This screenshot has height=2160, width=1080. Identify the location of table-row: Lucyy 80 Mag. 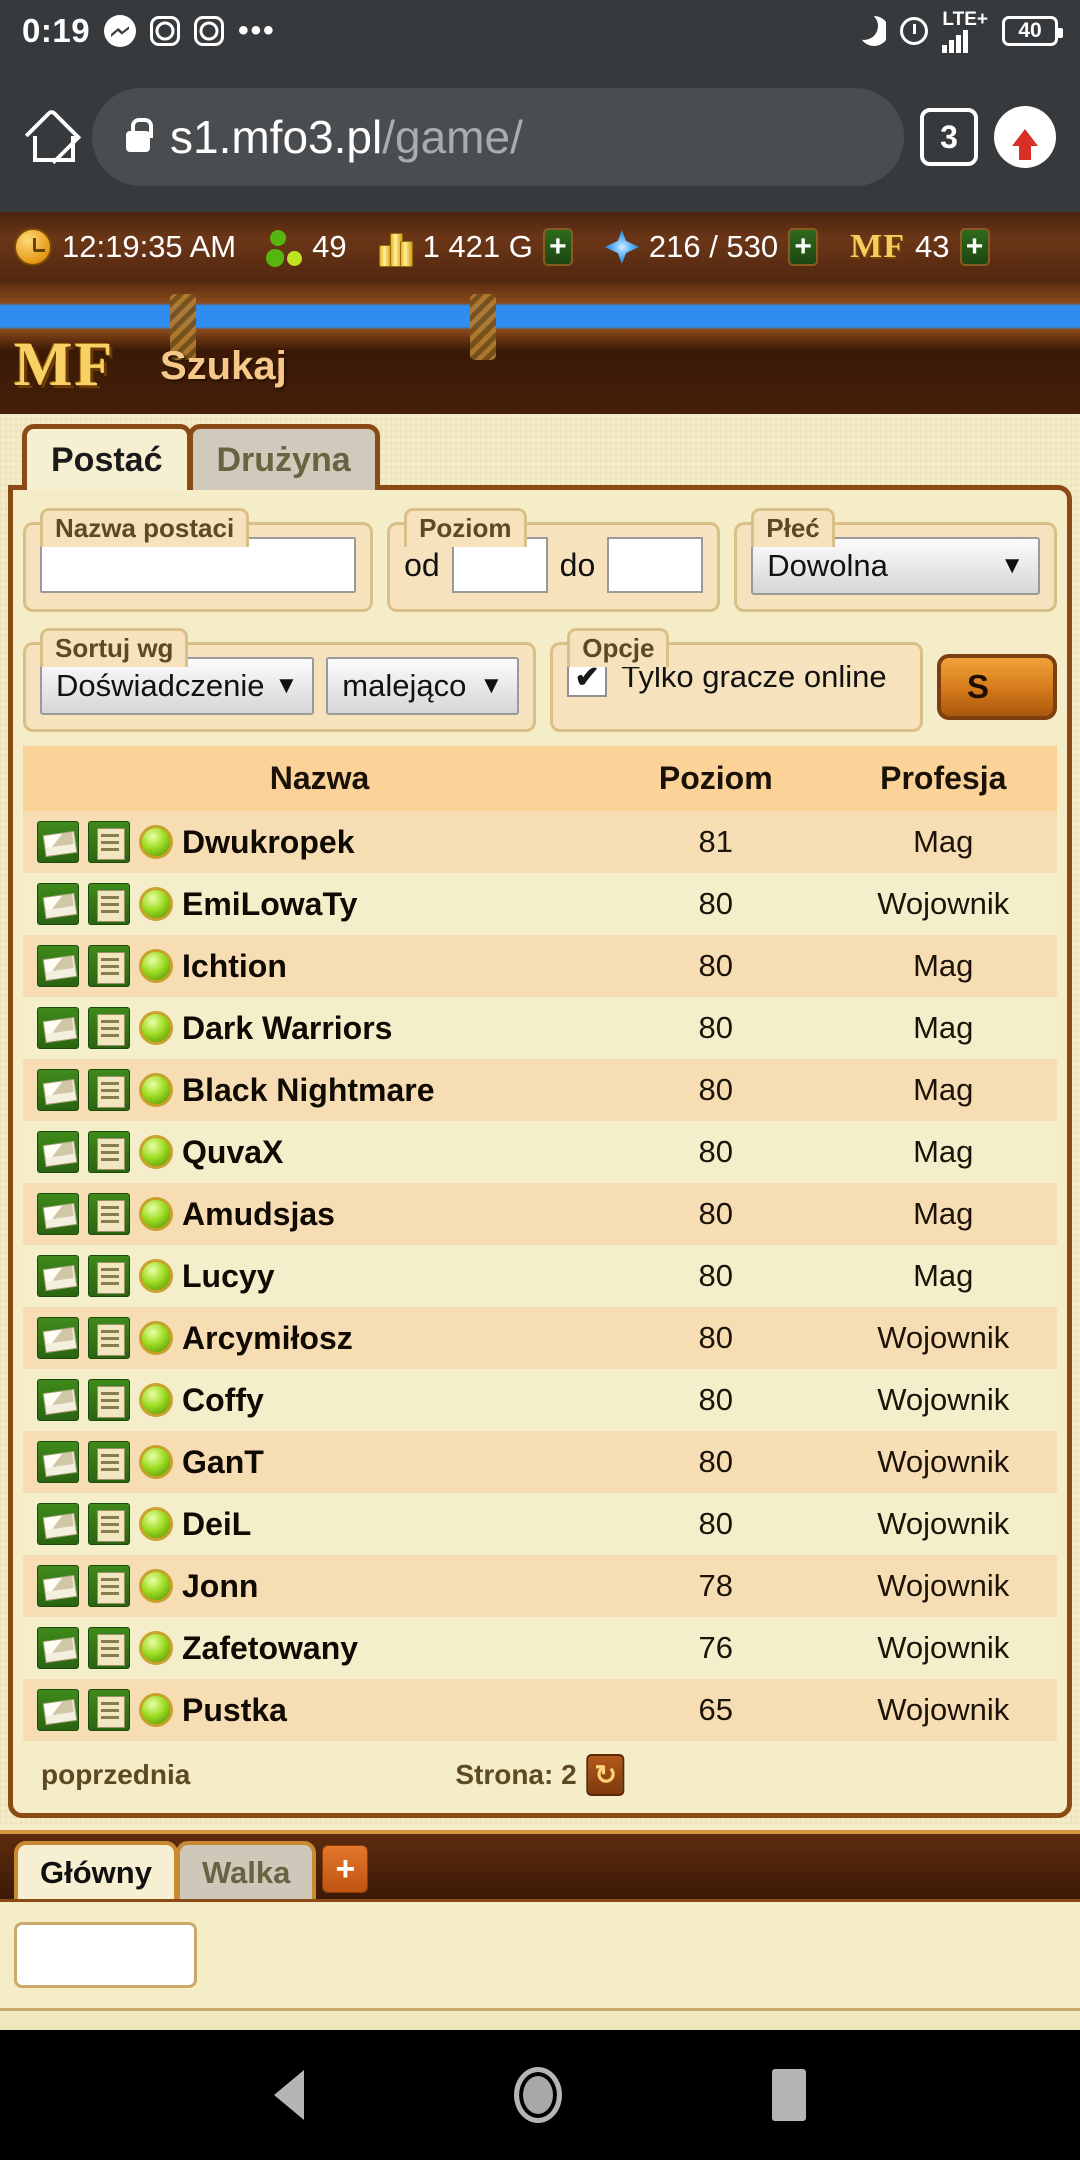
(540, 1276).